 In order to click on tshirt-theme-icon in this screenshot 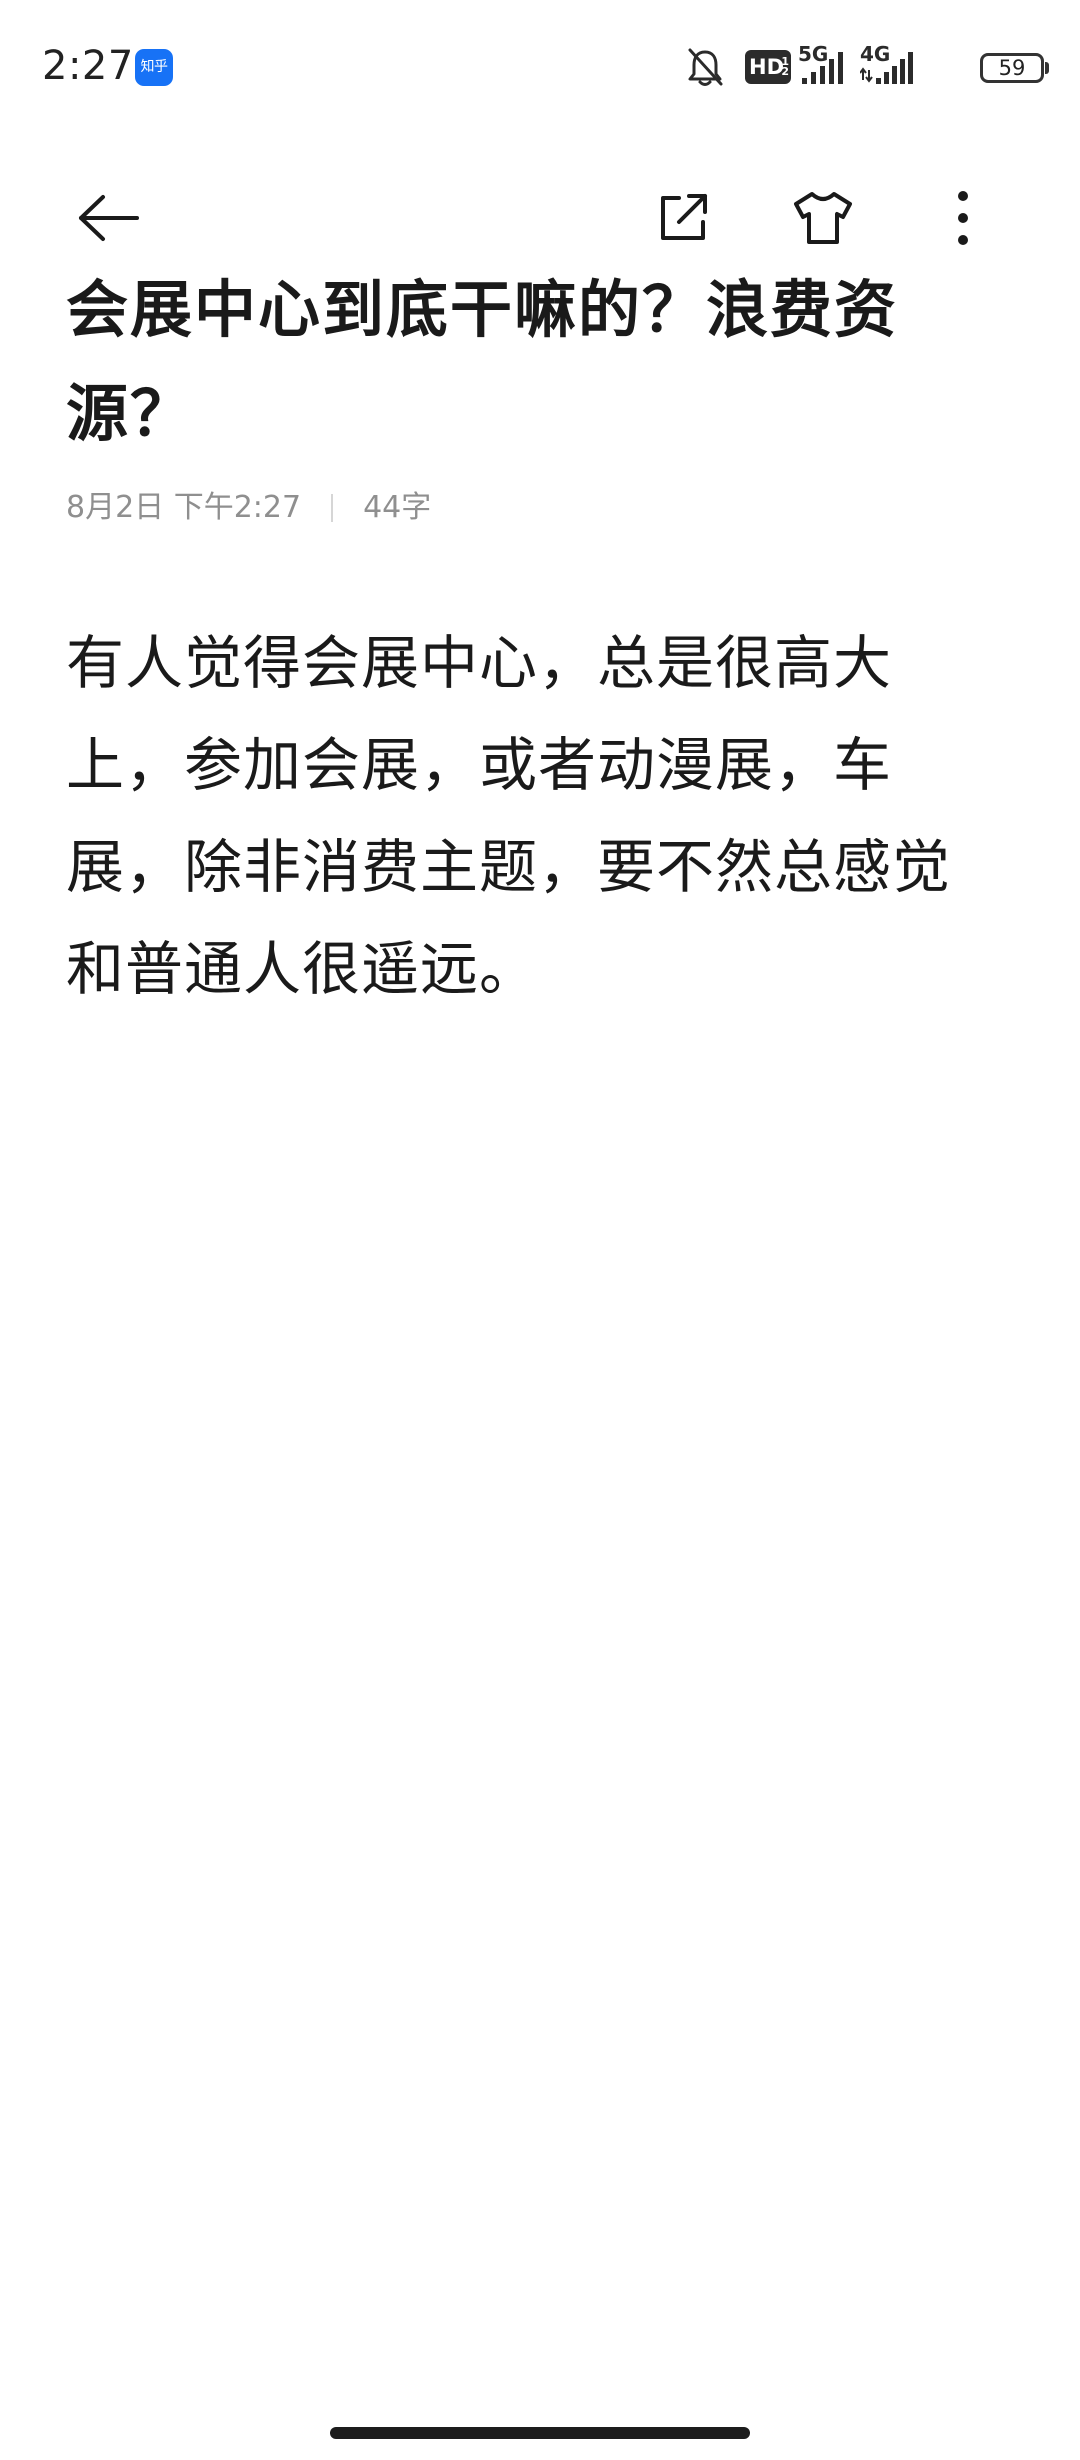, I will do `click(823, 218)`.